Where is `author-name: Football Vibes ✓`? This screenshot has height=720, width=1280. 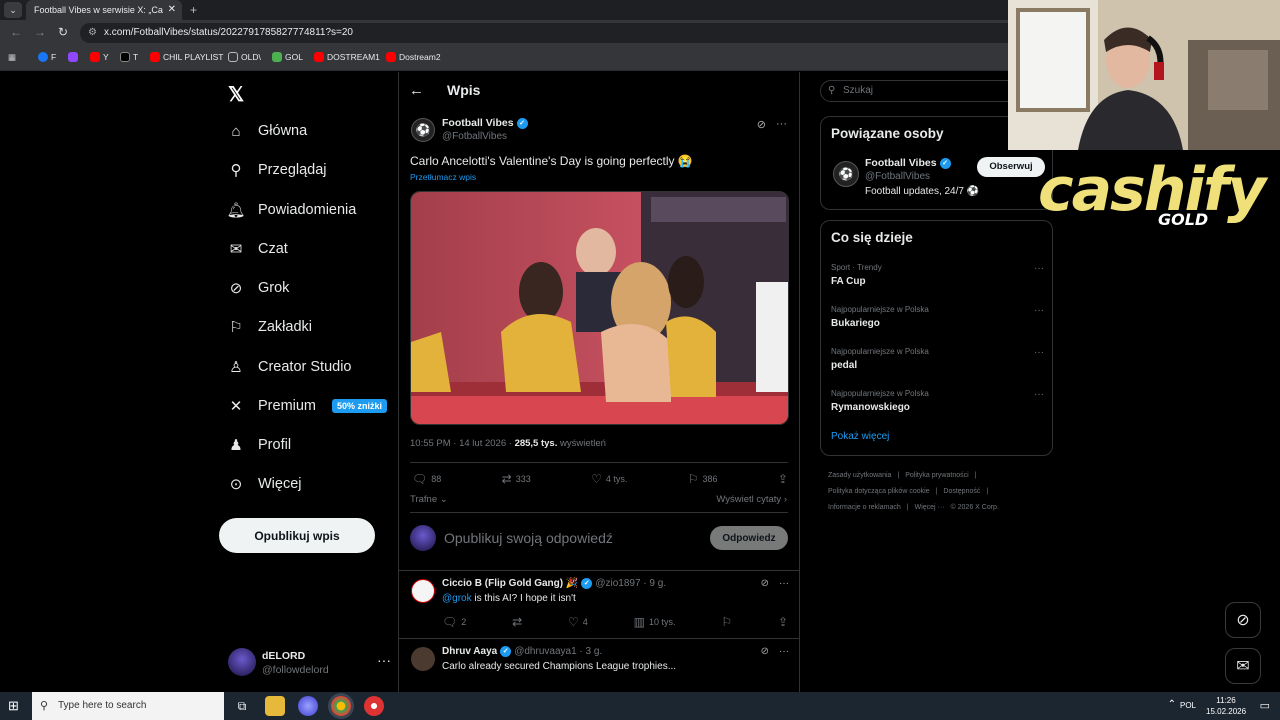 author-name: Football Vibes ✓ is located at coordinates (485, 123).